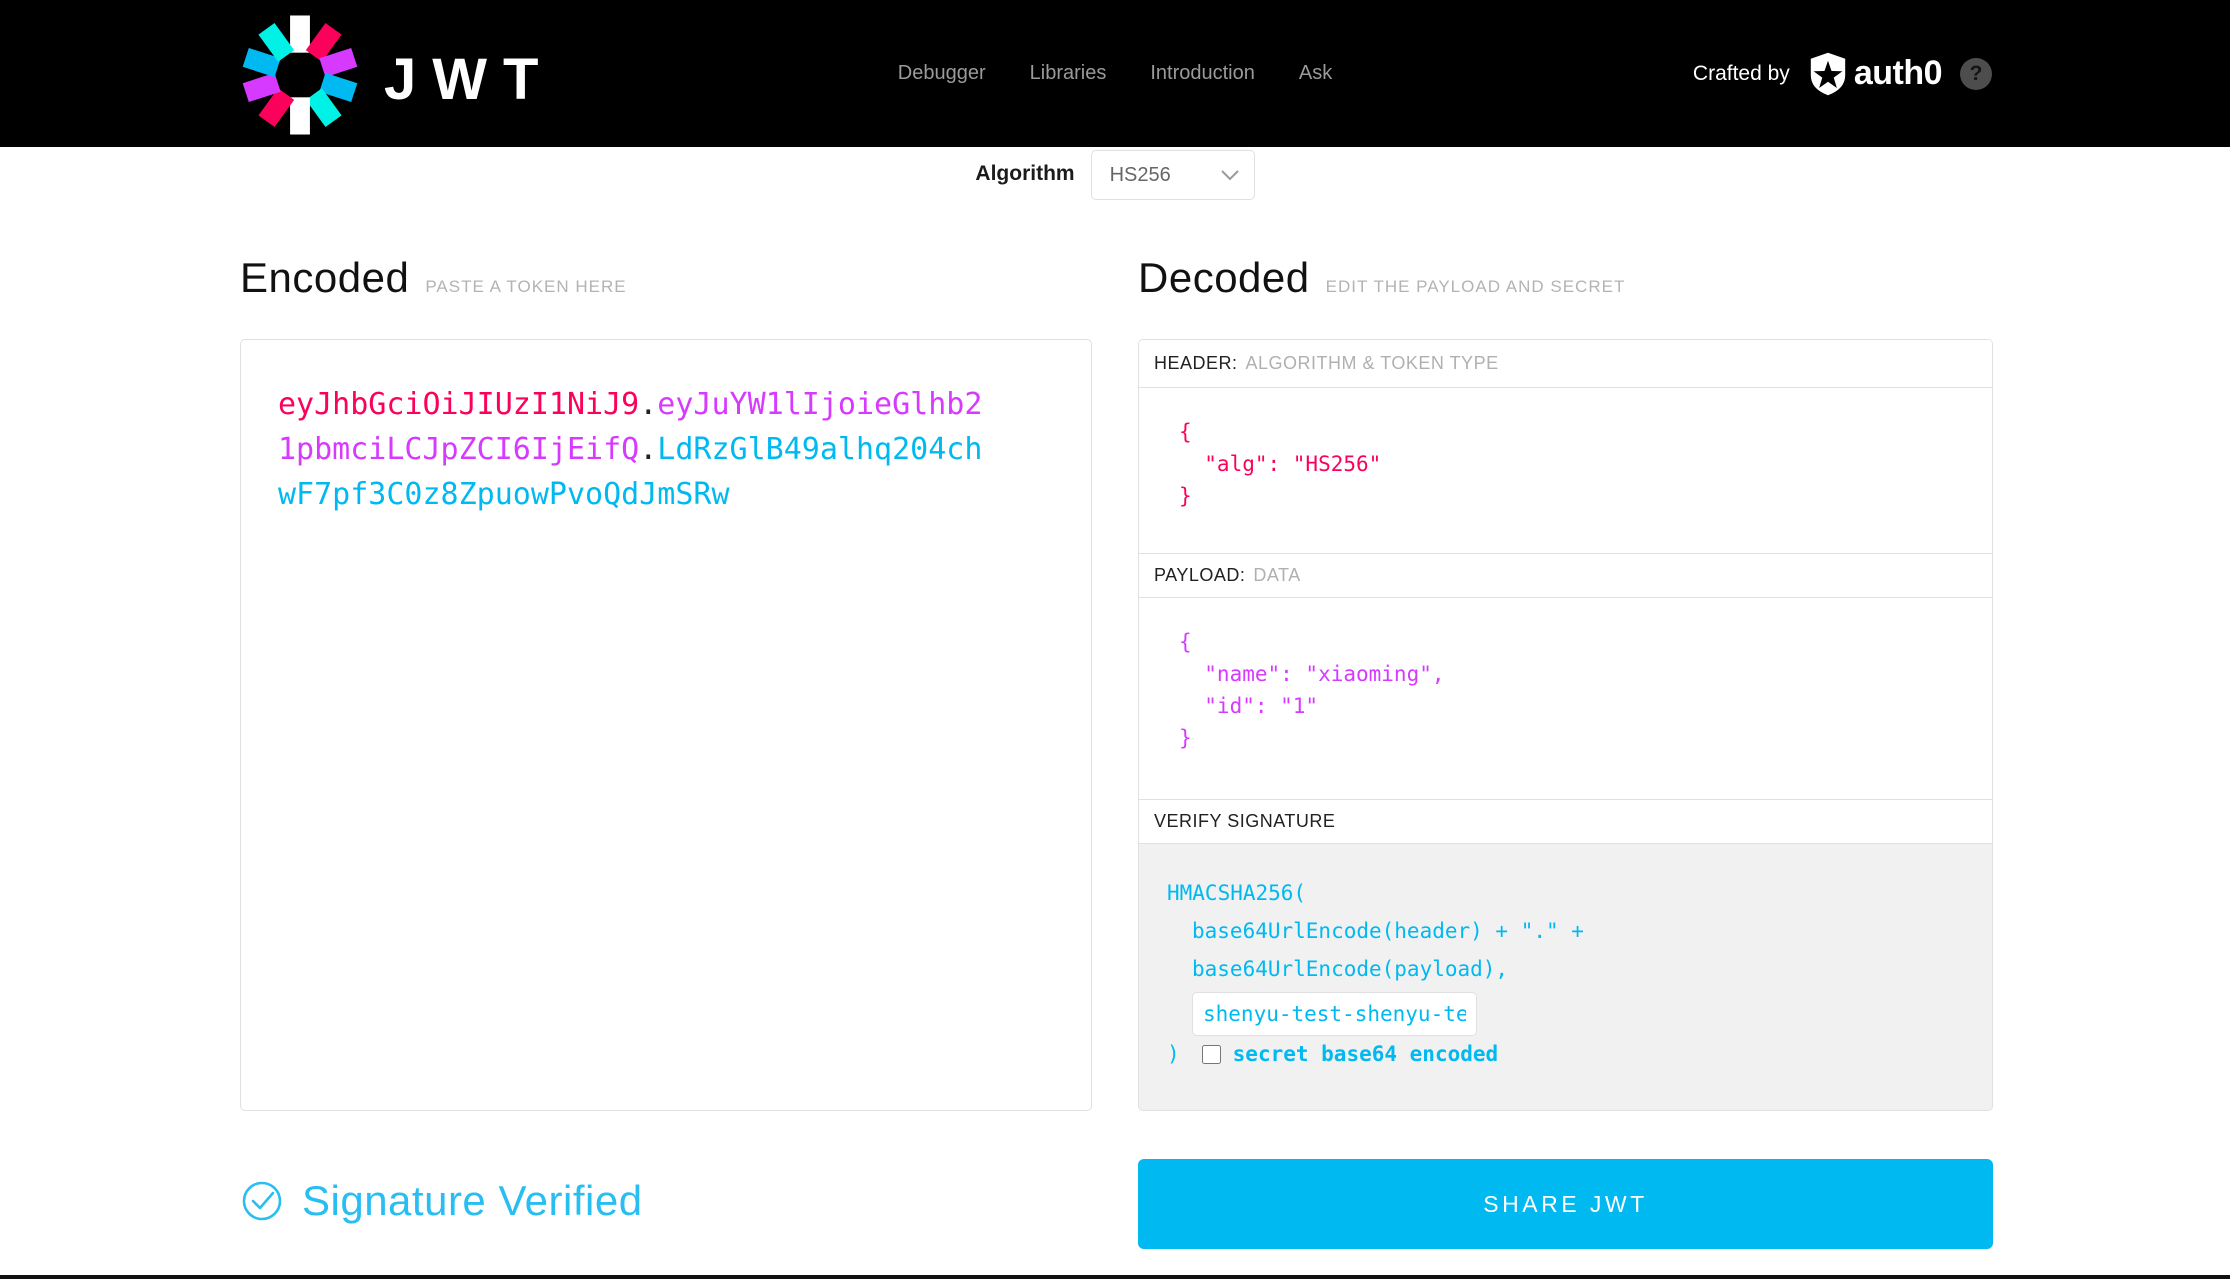 The height and width of the screenshot is (1279, 2230). I want to click on verify-code-line2: base64UrlEncode(header) + "." +, so click(1388, 931).